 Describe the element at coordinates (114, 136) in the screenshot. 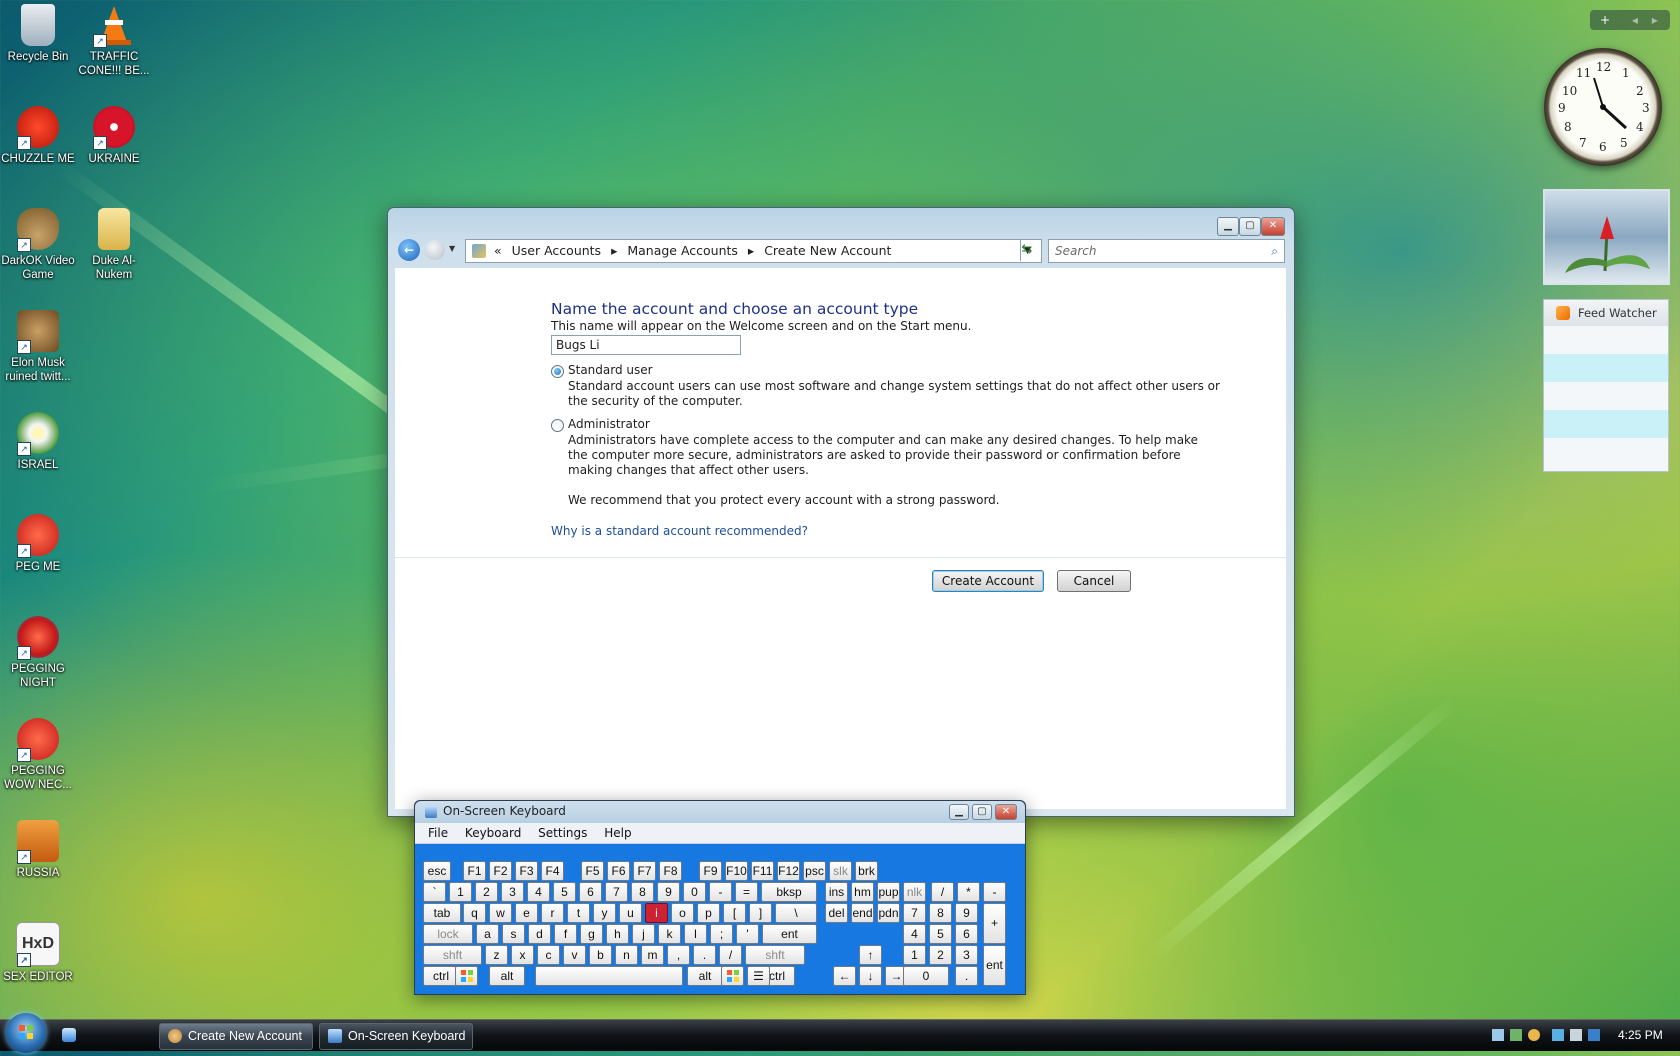

I see `desktop-icon-ukraine: ↗ UKRAINE` at that location.